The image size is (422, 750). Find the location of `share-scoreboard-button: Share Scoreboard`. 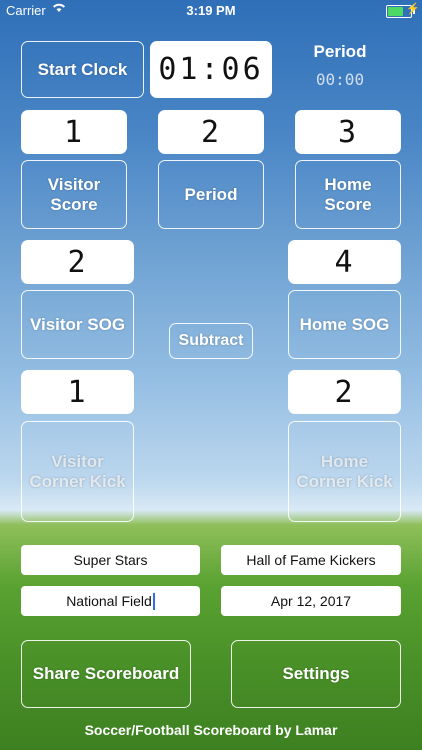

share-scoreboard-button: Share Scoreboard is located at coordinates (106, 674).